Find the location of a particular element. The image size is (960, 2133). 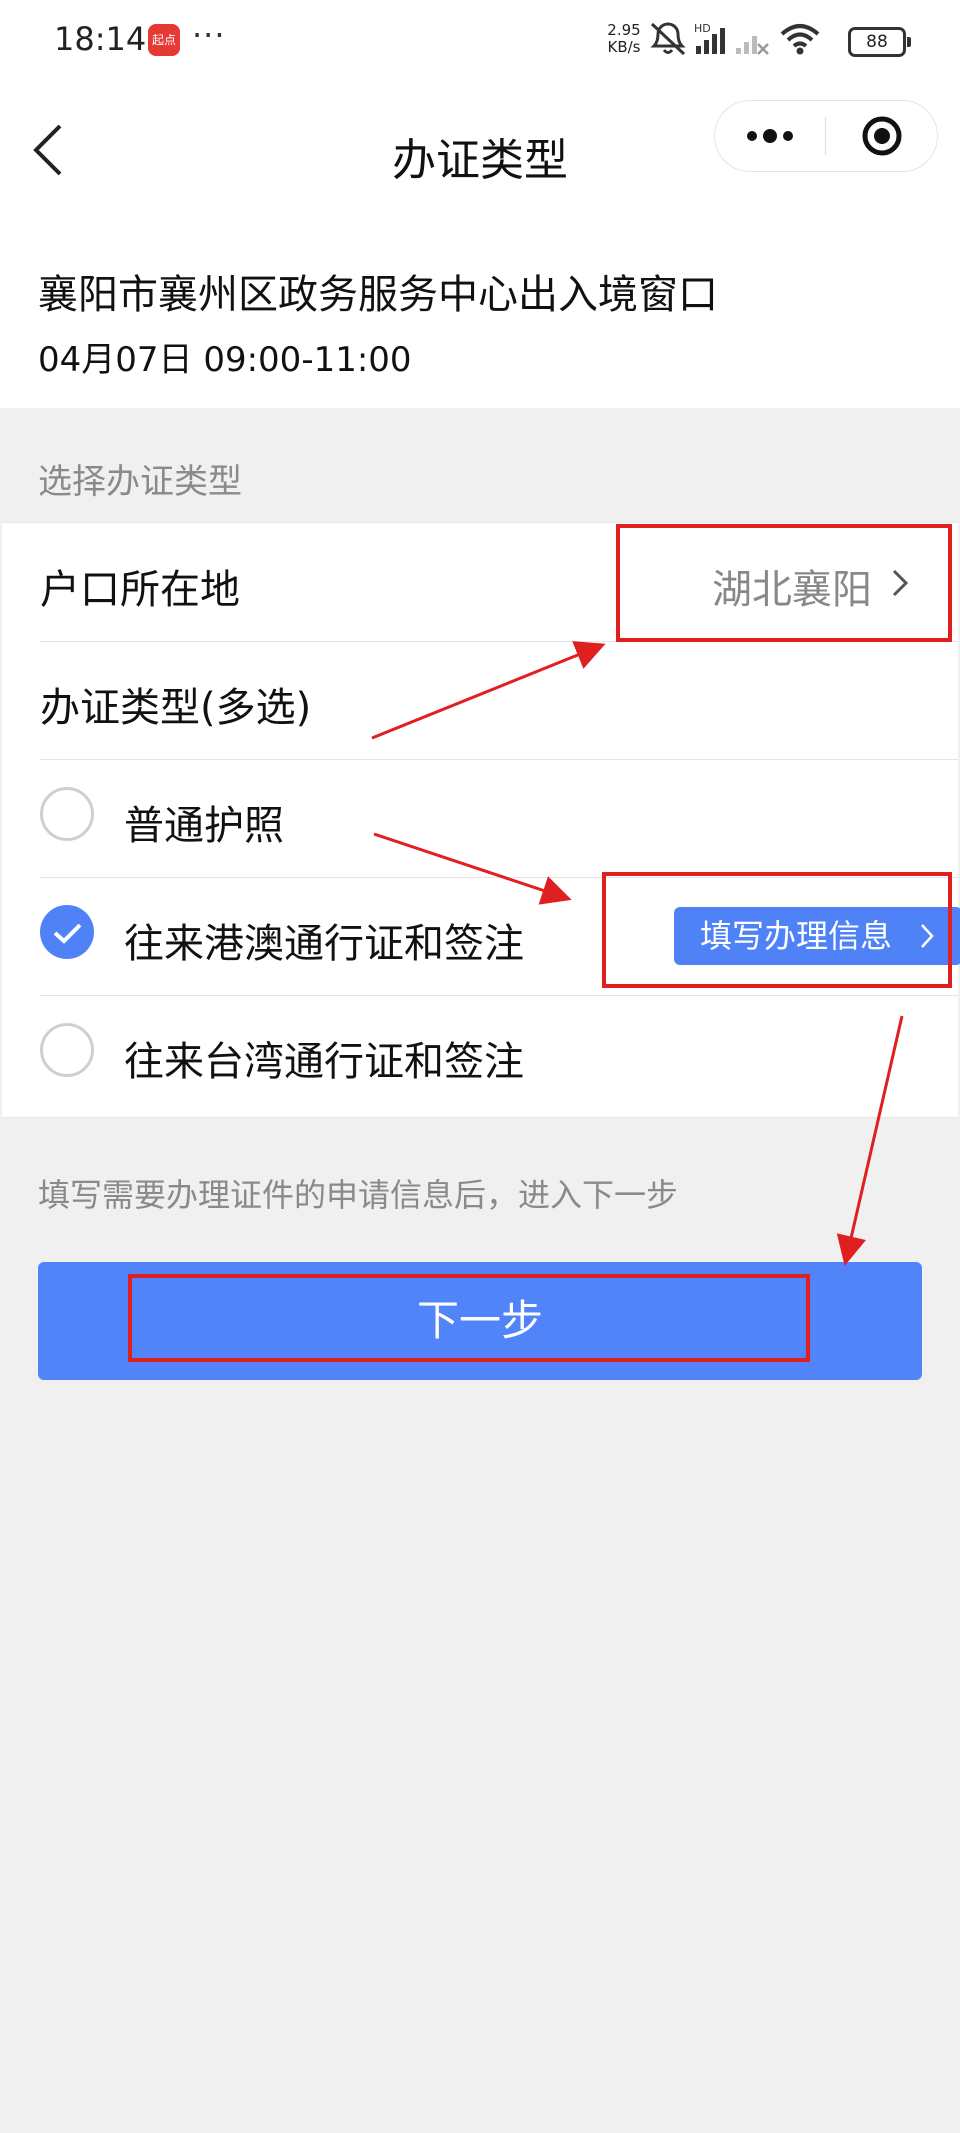

annotation-box-next is located at coordinates (469, 1318).